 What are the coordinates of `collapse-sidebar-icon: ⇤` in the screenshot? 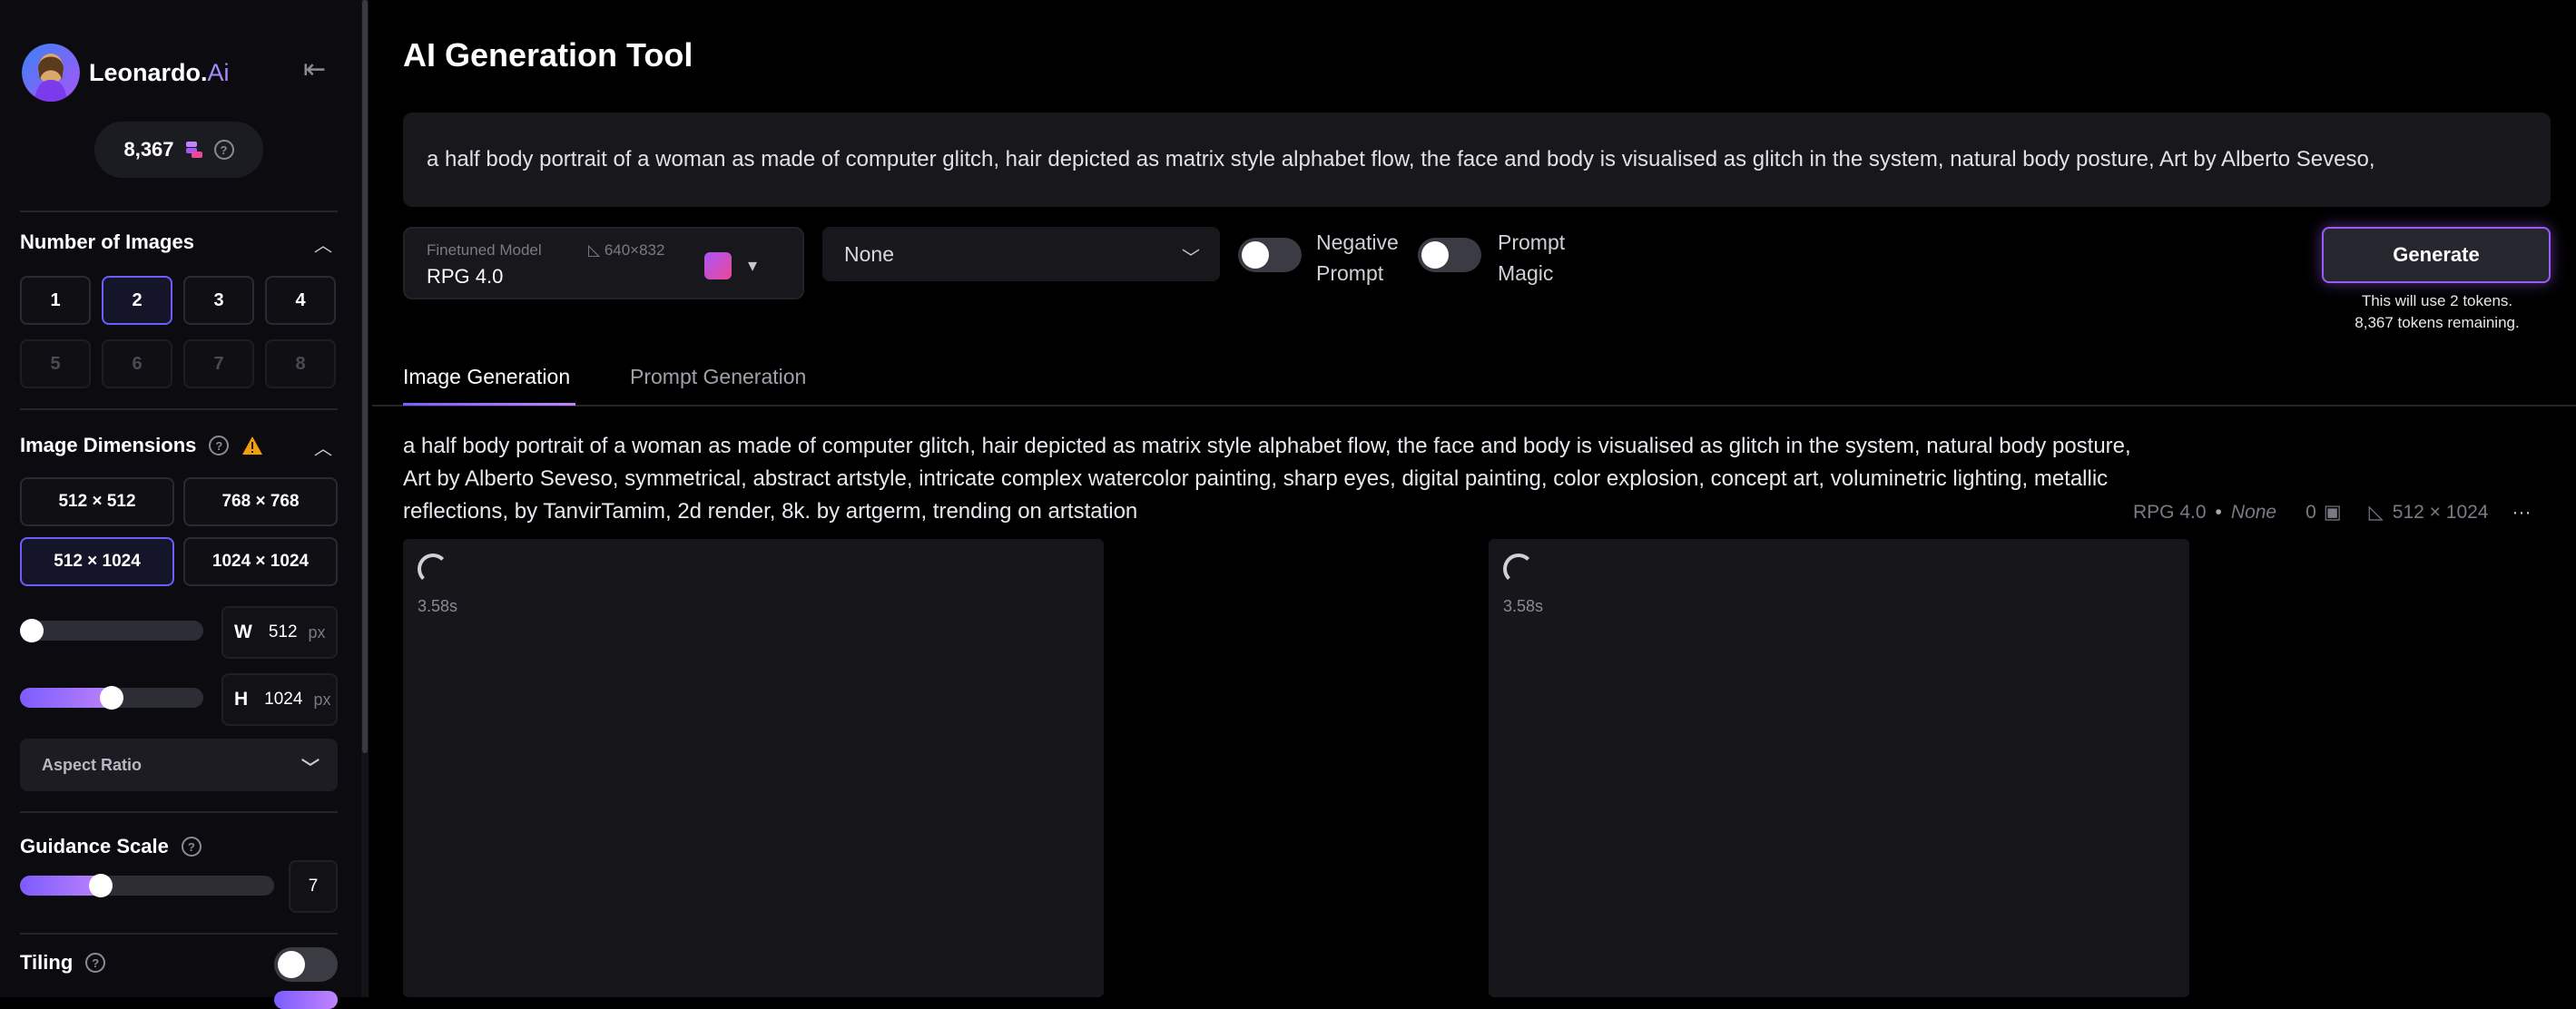 It's located at (314, 69).